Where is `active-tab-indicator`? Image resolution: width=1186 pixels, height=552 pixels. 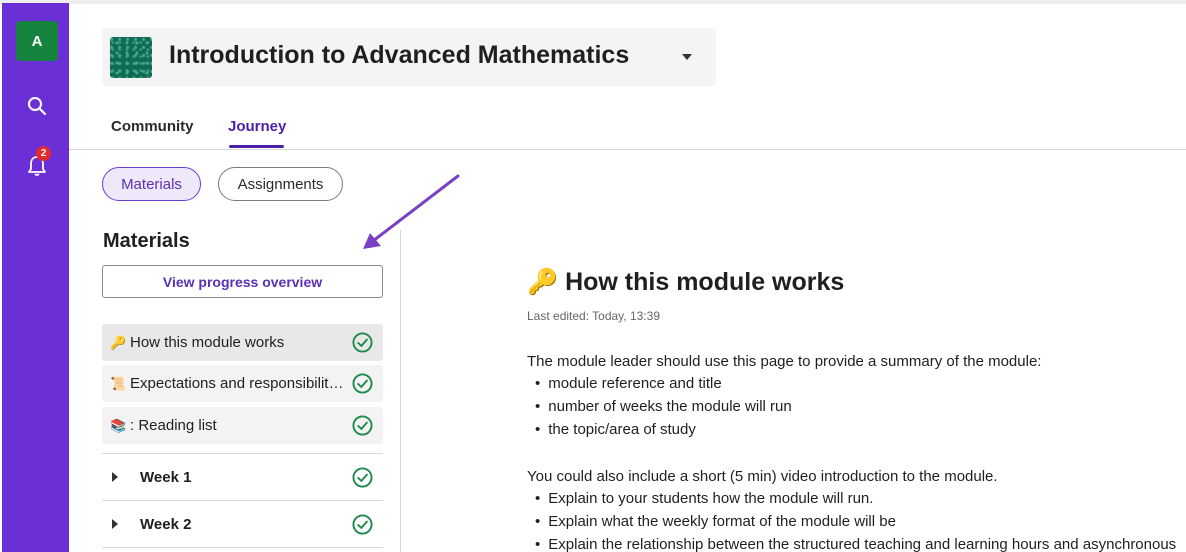
active-tab-indicator is located at coordinates (256, 146).